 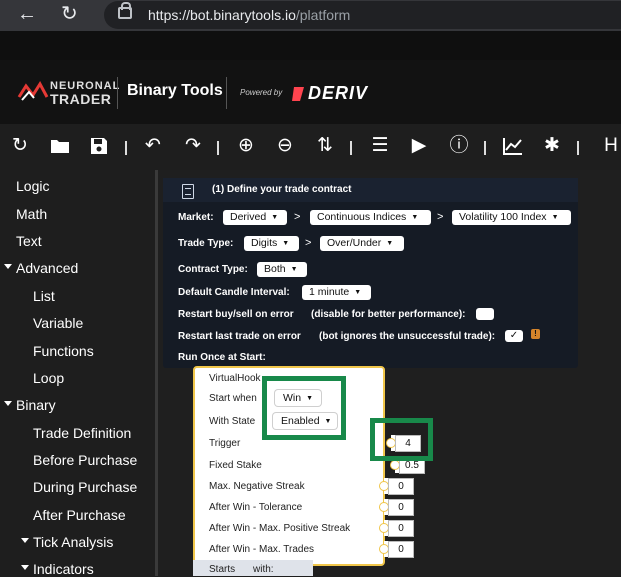 What do you see at coordinates (233, 398) in the screenshot?
I see `start-when-label: Start when` at bounding box center [233, 398].